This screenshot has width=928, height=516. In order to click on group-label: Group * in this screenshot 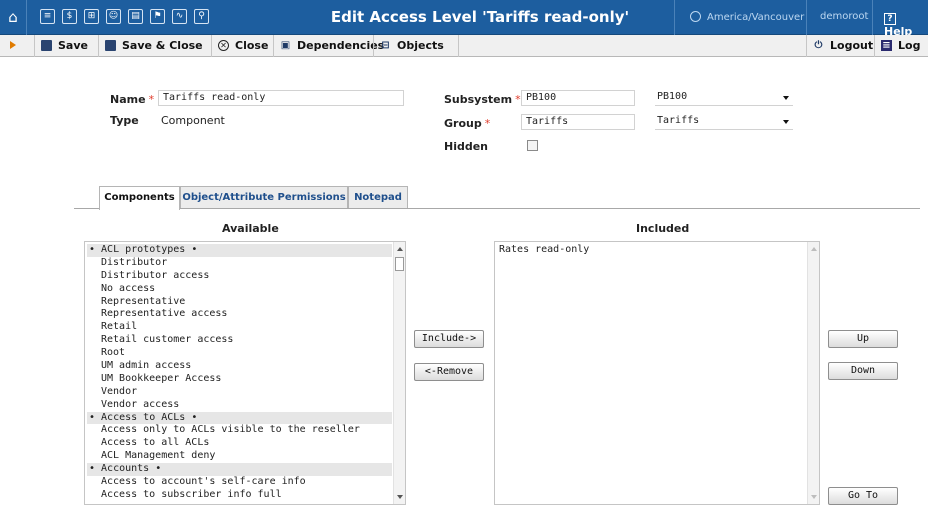, I will do `click(467, 123)`.